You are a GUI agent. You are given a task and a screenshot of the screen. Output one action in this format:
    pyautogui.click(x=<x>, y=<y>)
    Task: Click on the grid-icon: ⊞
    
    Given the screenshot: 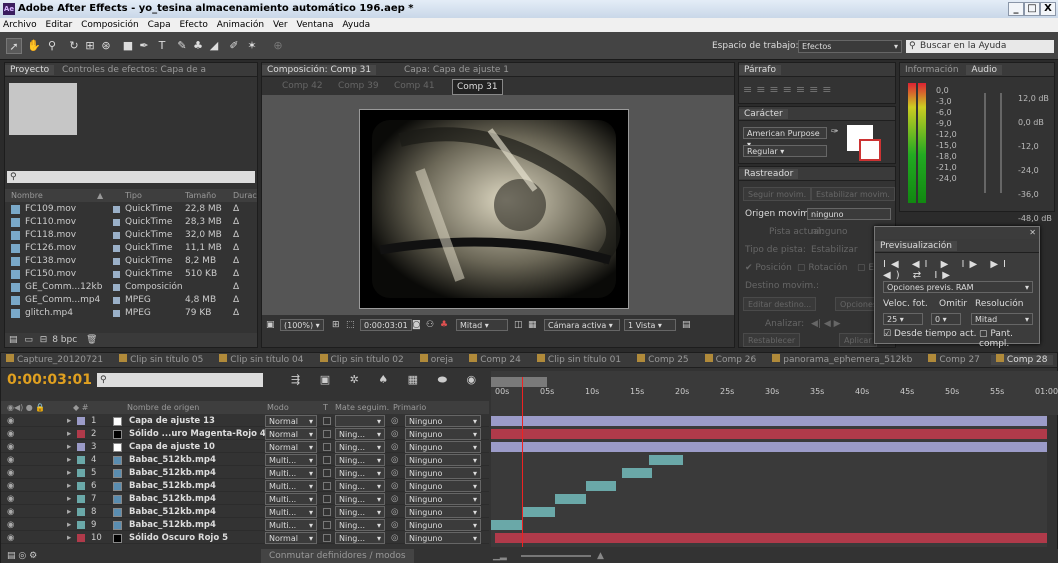 What is the action you would take?
    pyautogui.click(x=336, y=325)
    